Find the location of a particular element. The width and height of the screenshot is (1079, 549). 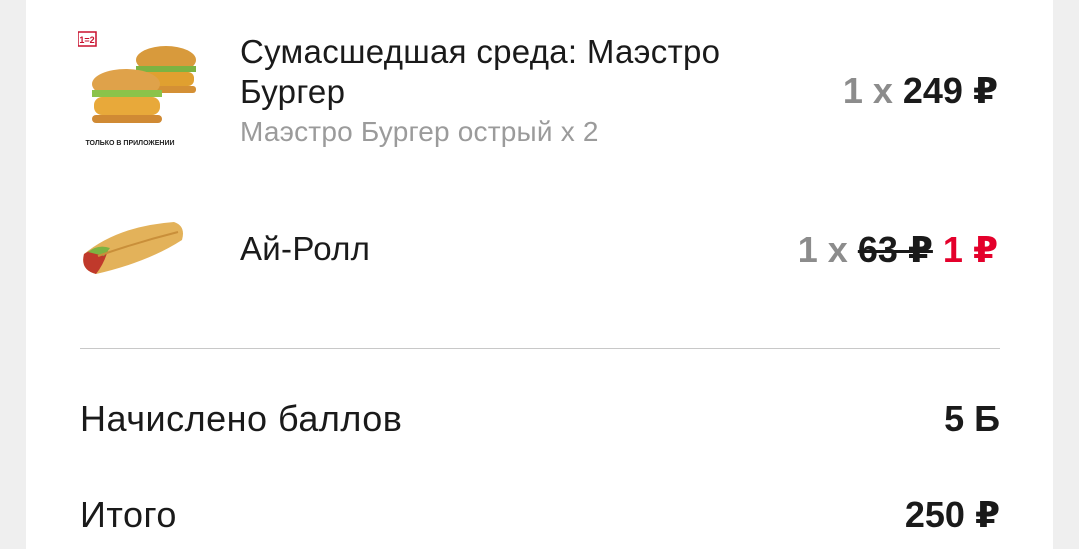

item-price-line: 1 x 63 ₽ 1 ₽ is located at coordinates (898, 250).